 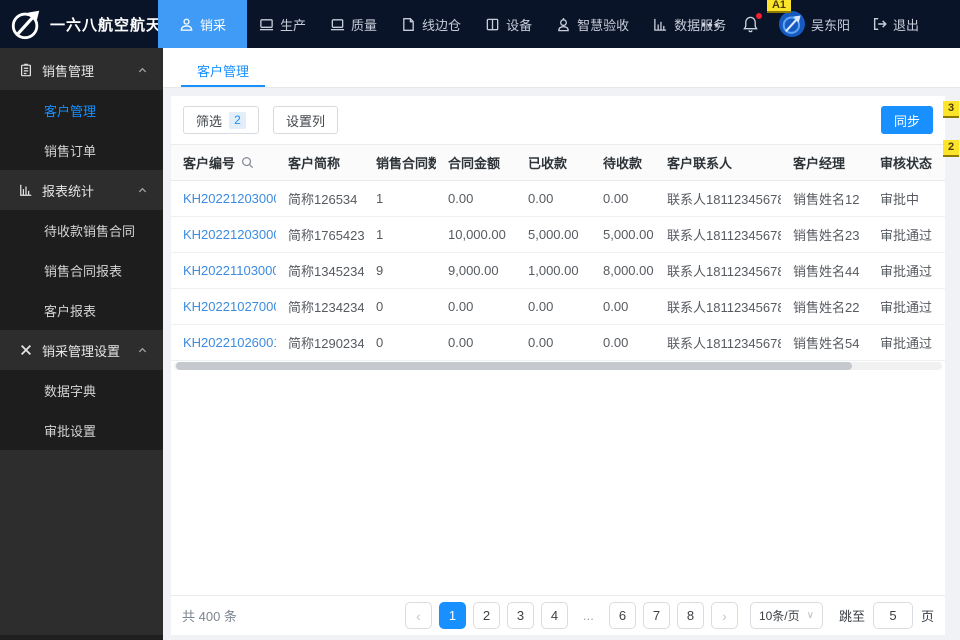 What do you see at coordinates (554, 615) in the screenshot?
I see `page-button-4: 4` at bounding box center [554, 615].